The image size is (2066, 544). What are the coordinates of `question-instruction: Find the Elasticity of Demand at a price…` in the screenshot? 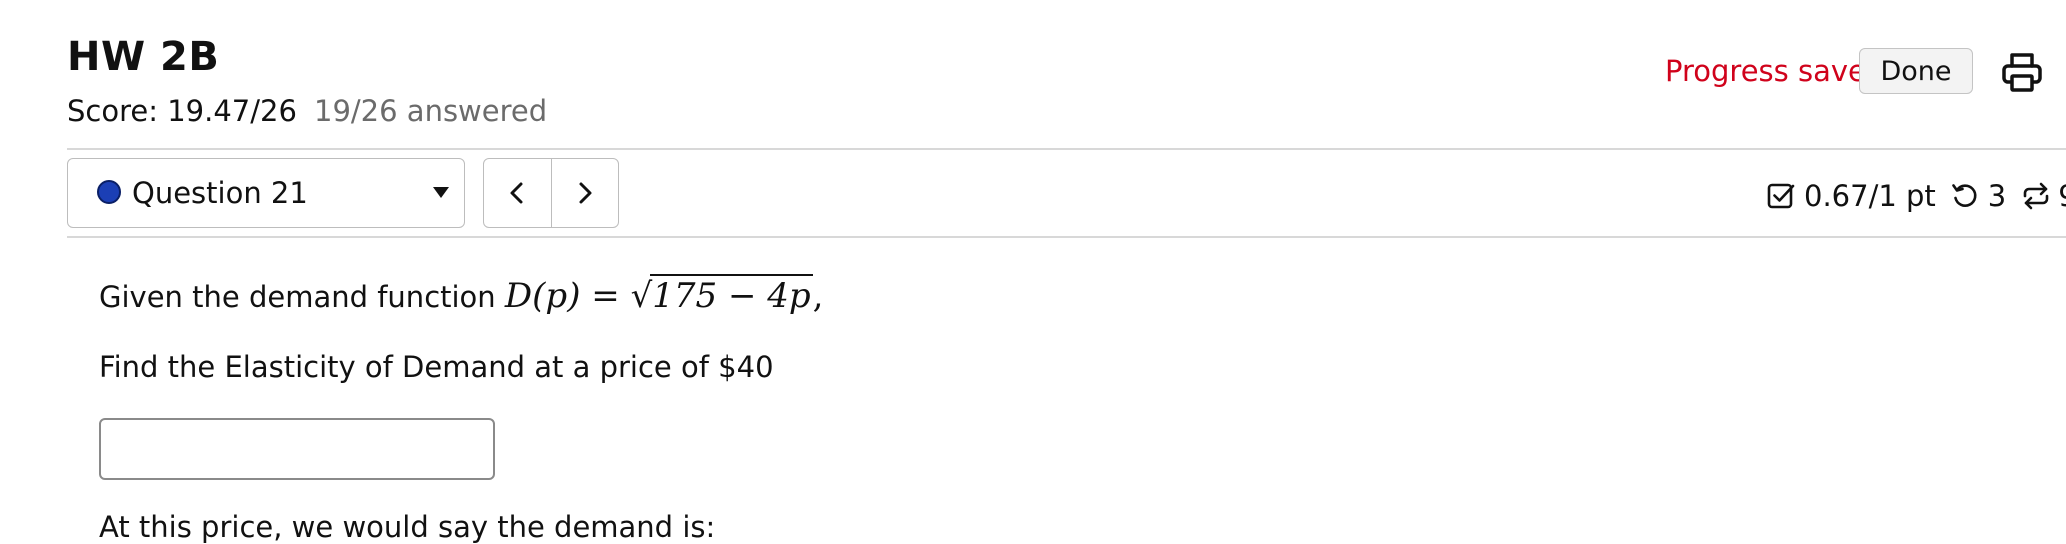 It's located at (436, 367).